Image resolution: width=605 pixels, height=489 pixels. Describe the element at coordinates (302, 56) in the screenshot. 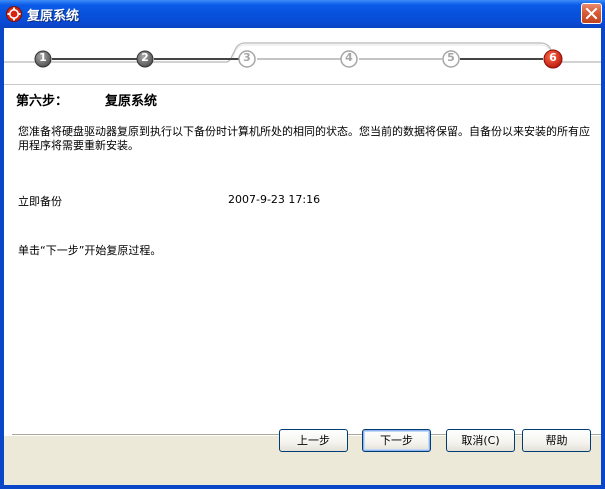

I see `step-progress-bar` at that location.